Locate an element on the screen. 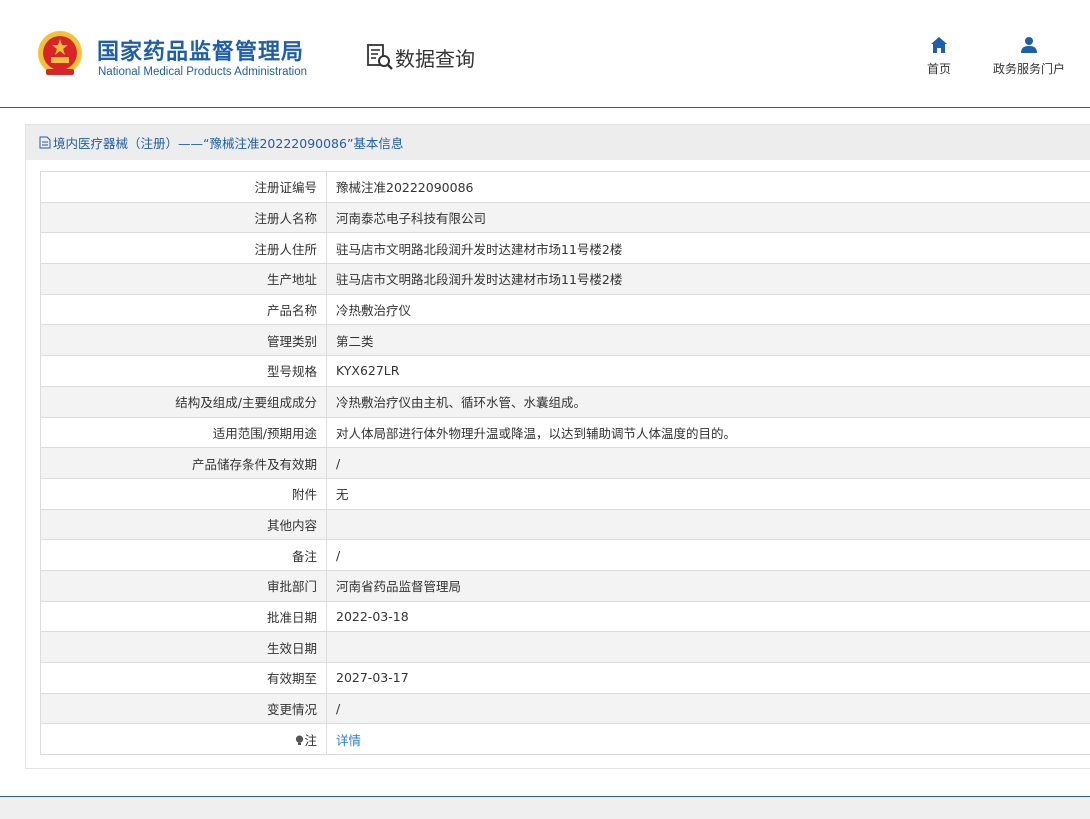 The width and height of the screenshot is (1090, 819). nav-home-label: 首页 is located at coordinates (939, 69).